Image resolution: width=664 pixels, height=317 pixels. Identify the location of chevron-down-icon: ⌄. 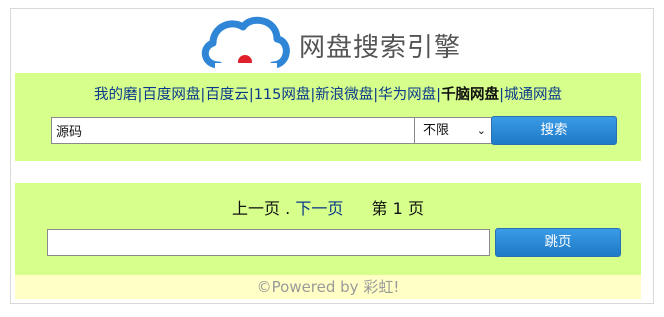
(481, 130).